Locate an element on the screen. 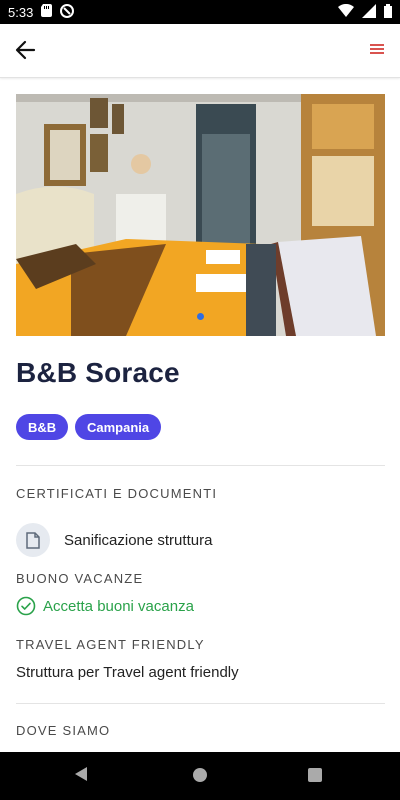 The height and width of the screenshot is (800, 400). menu-button is located at coordinates (377, 50).